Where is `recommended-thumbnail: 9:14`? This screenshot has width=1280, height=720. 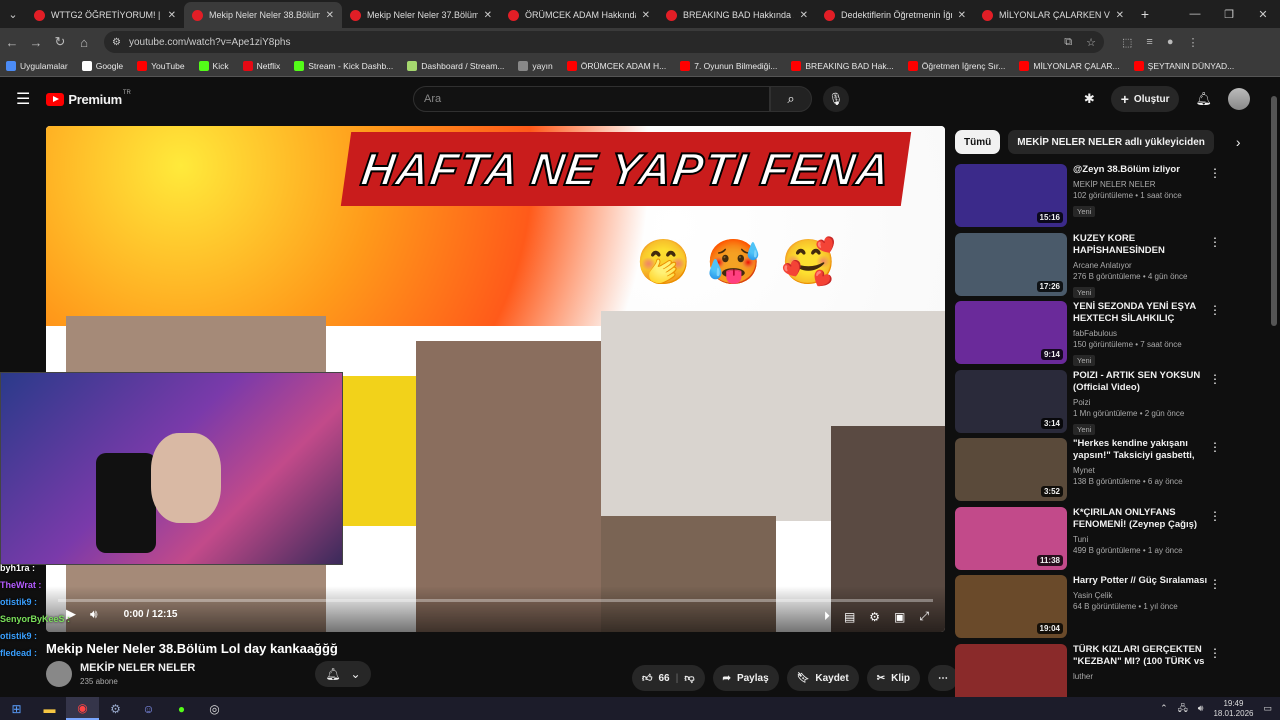 recommended-thumbnail: 9:14 is located at coordinates (1011, 332).